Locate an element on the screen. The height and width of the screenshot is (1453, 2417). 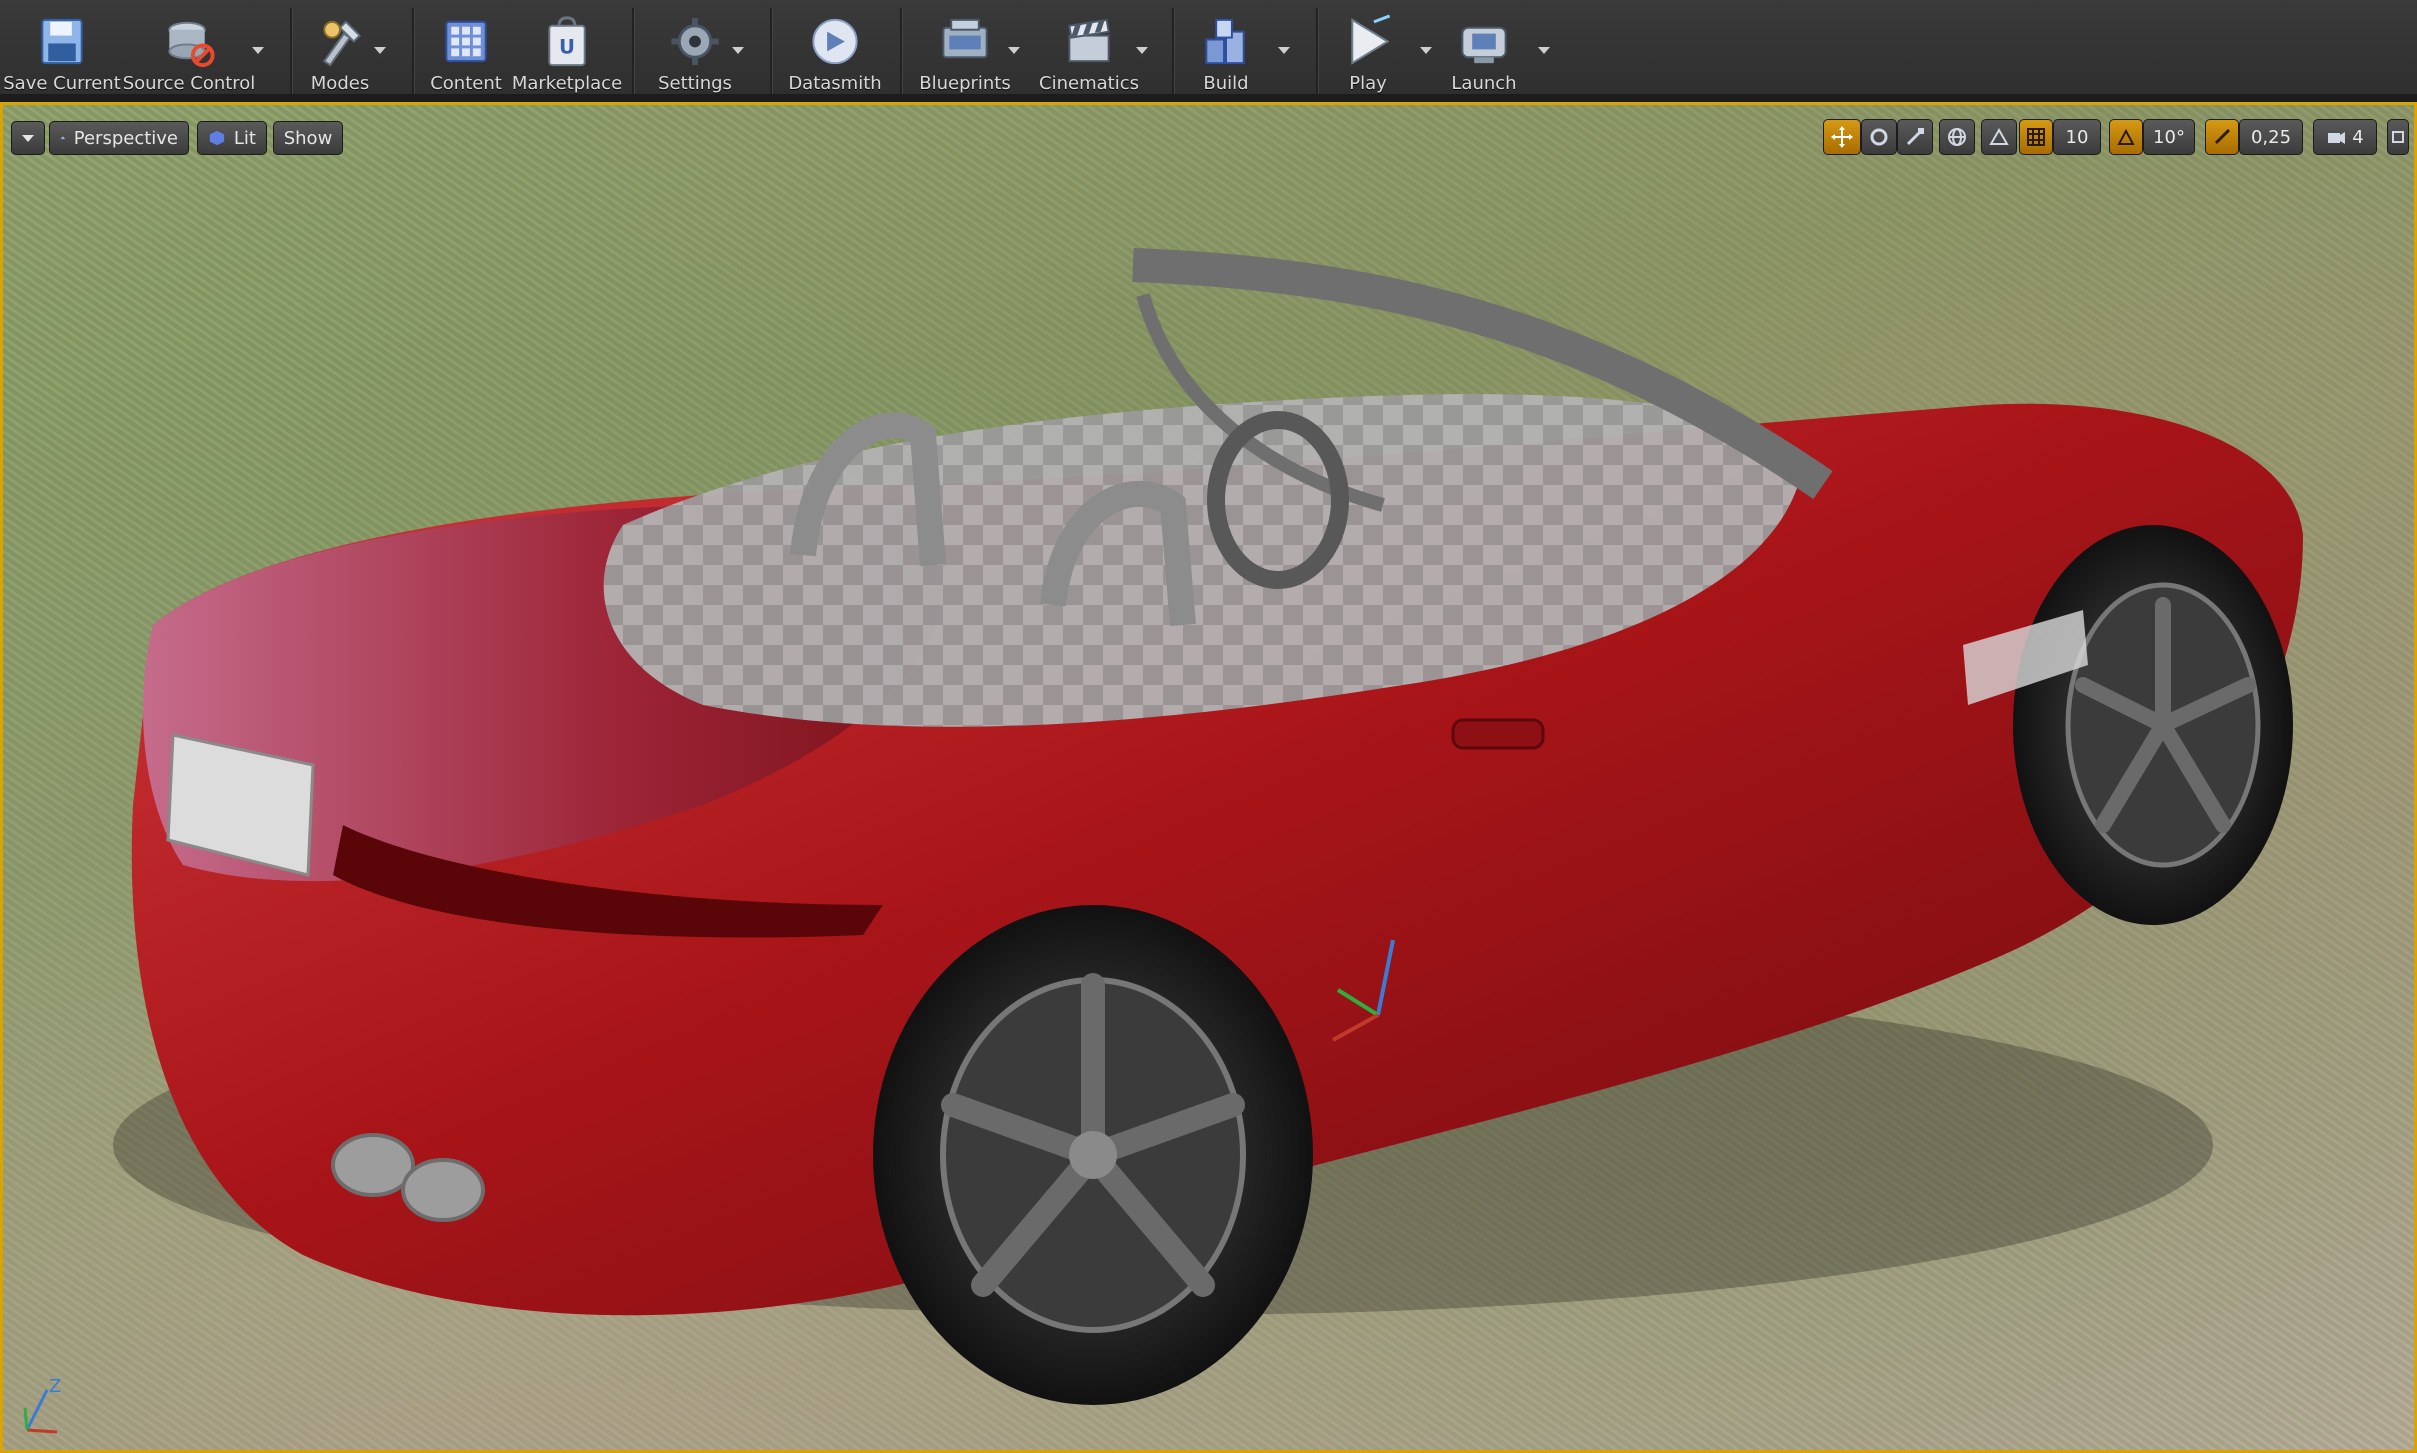
settings-dropdown-icon is located at coordinates (738, 50).